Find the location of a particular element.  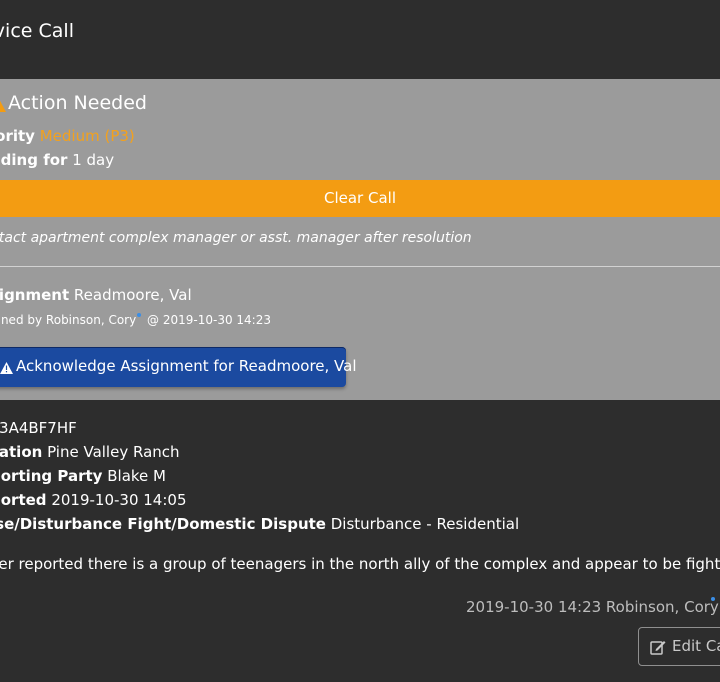

location-row: cation Pine Valley Ranch is located at coordinates (90, 452).